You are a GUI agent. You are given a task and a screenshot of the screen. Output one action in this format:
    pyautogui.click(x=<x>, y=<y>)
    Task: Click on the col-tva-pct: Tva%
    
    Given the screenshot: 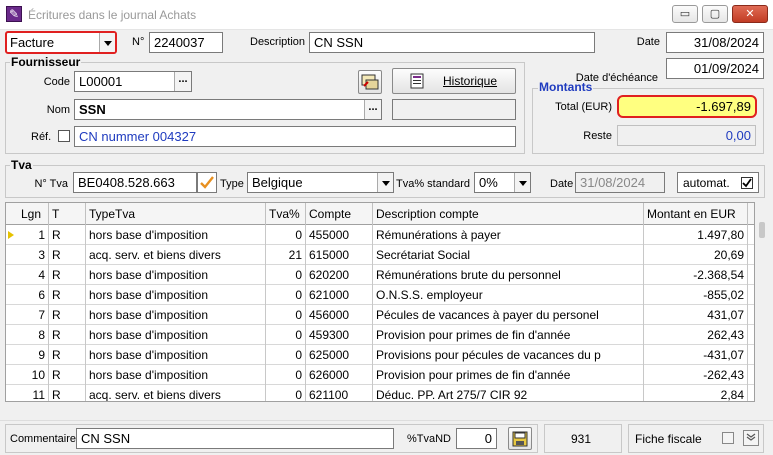 What is the action you would take?
    pyautogui.click(x=286, y=214)
    